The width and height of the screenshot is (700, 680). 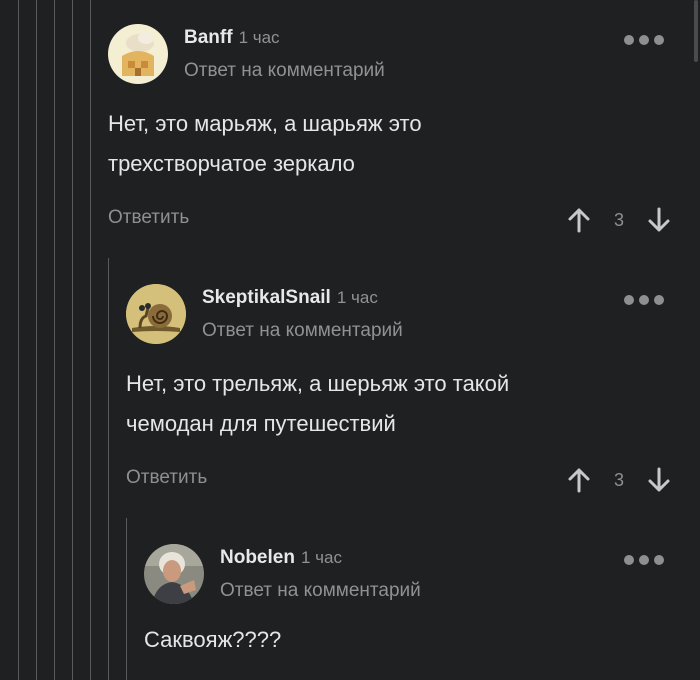 What do you see at coordinates (231, 163) in the screenshot?
I see `comment-text-line: трехстворчатое зеркало` at bounding box center [231, 163].